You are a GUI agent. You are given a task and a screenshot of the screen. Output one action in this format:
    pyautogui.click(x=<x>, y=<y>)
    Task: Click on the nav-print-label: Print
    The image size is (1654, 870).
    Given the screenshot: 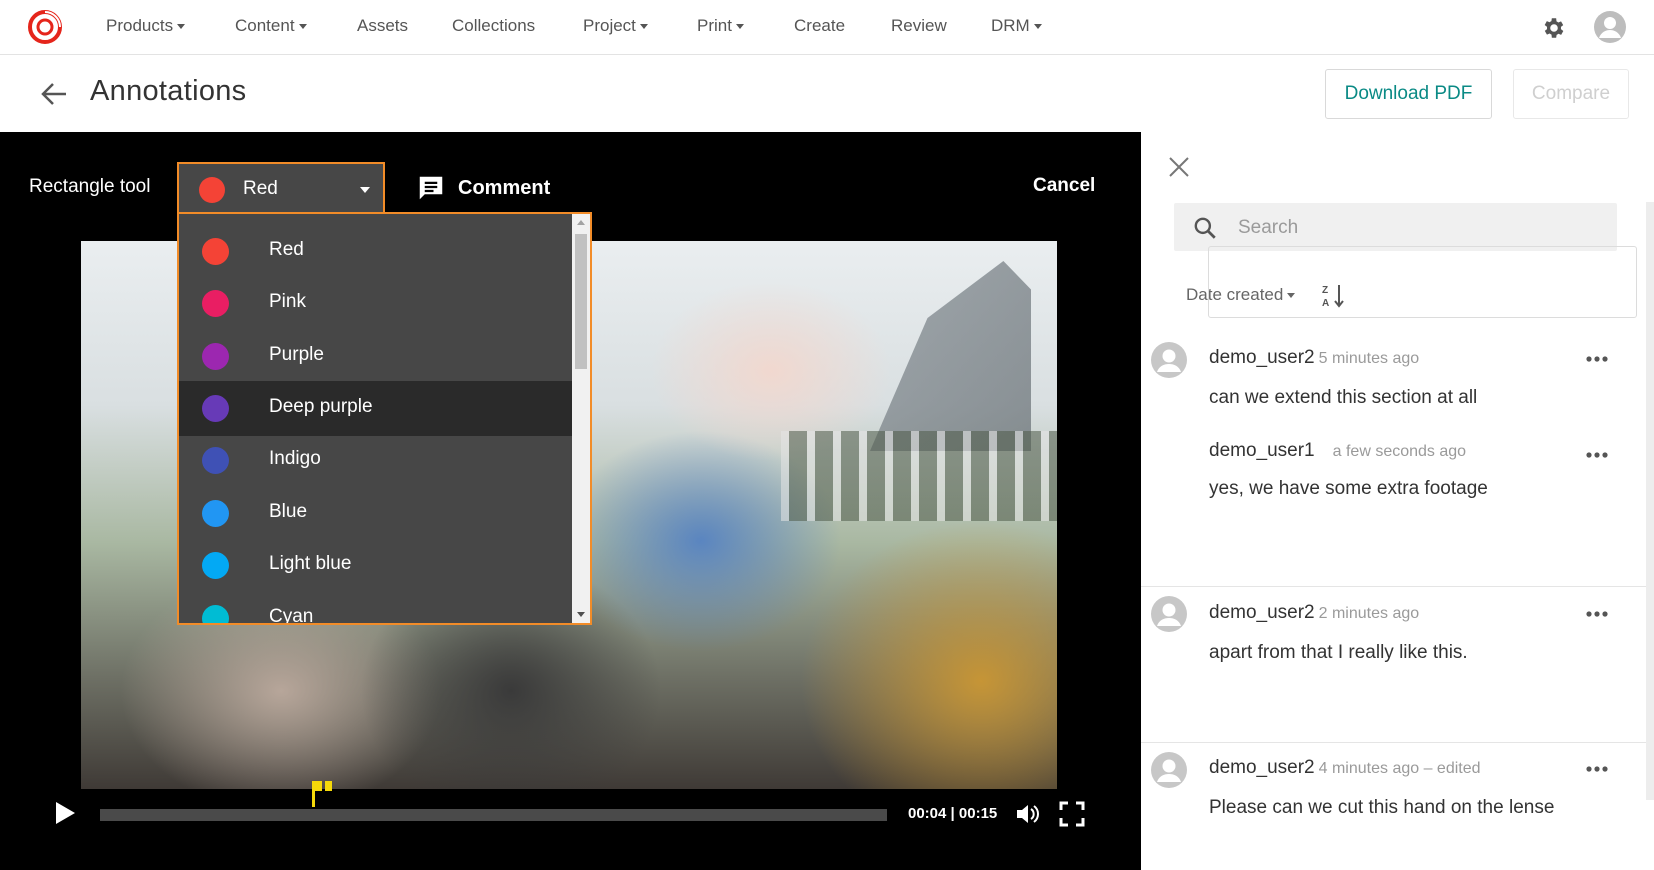 What is the action you would take?
    pyautogui.click(x=714, y=25)
    